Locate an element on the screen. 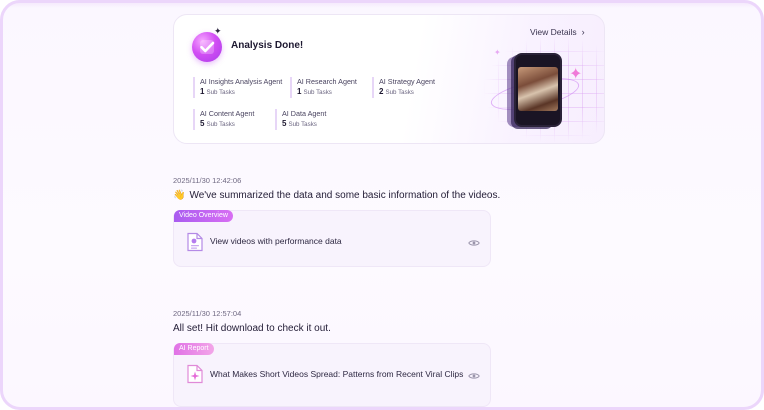  agent-subtasks: 2 Sub Tasks is located at coordinates (396, 91).